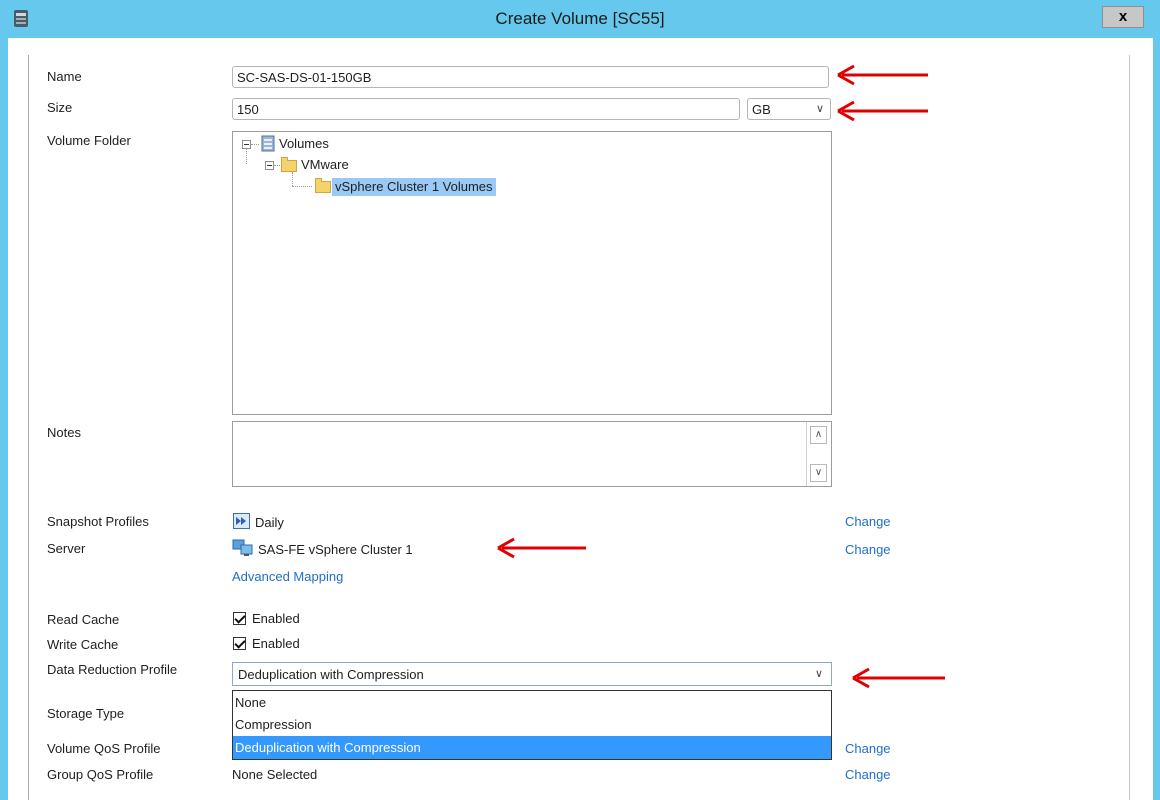 The width and height of the screenshot is (1160, 800). I want to click on title-bar: Create Volume [SC55] x, so click(580, 19).